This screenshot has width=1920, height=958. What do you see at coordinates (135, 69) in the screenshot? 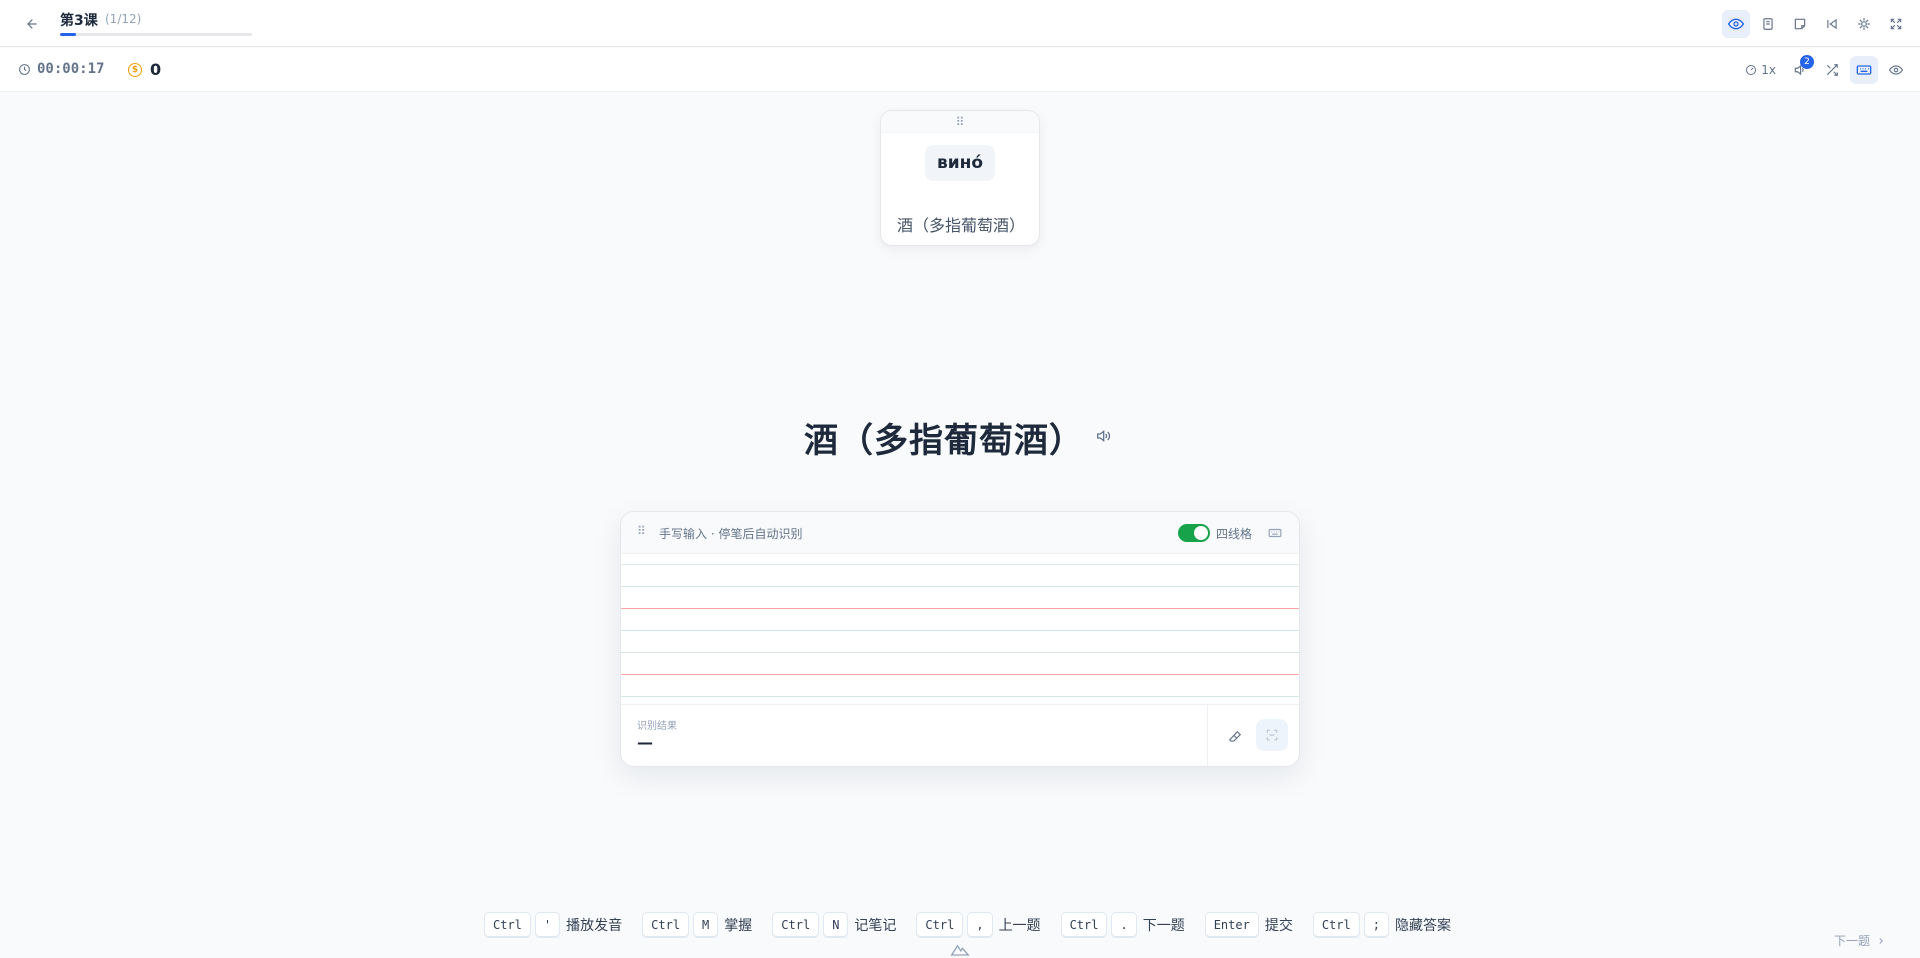
I see `coin-icon: $` at bounding box center [135, 69].